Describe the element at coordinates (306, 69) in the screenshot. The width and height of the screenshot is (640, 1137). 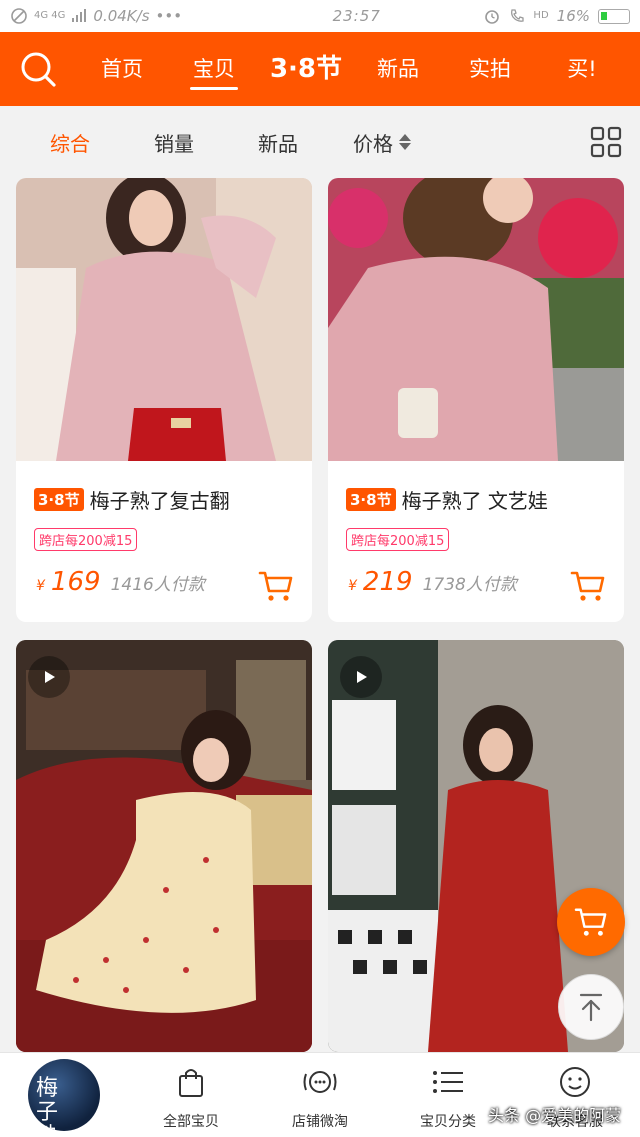
I see `tab-festival: 3·8节` at that location.